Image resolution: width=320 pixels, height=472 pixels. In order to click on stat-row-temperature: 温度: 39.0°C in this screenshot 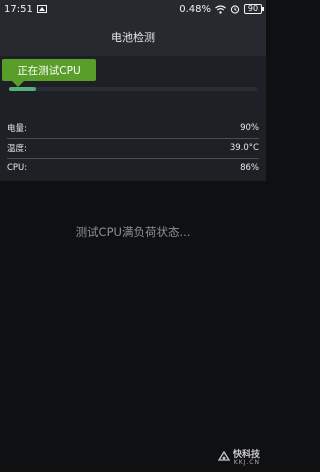, I will do `click(133, 148)`.